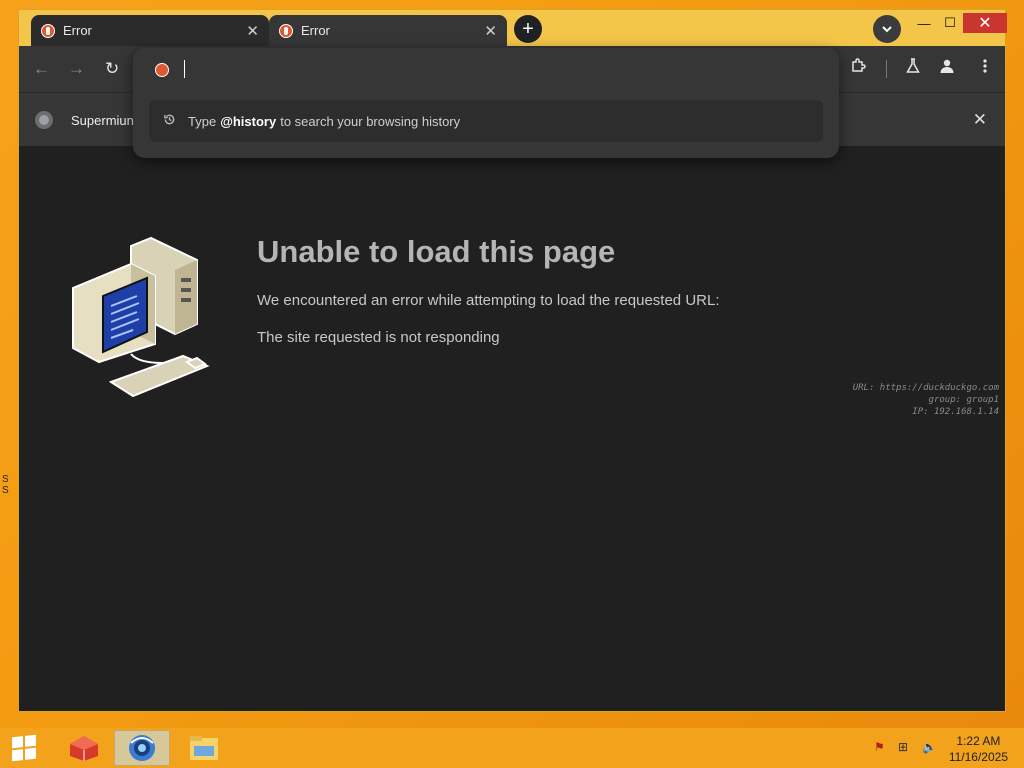  Describe the element at coordinates (985, 68) in the screenshot. I see `menu-kebab-icon` at that location.